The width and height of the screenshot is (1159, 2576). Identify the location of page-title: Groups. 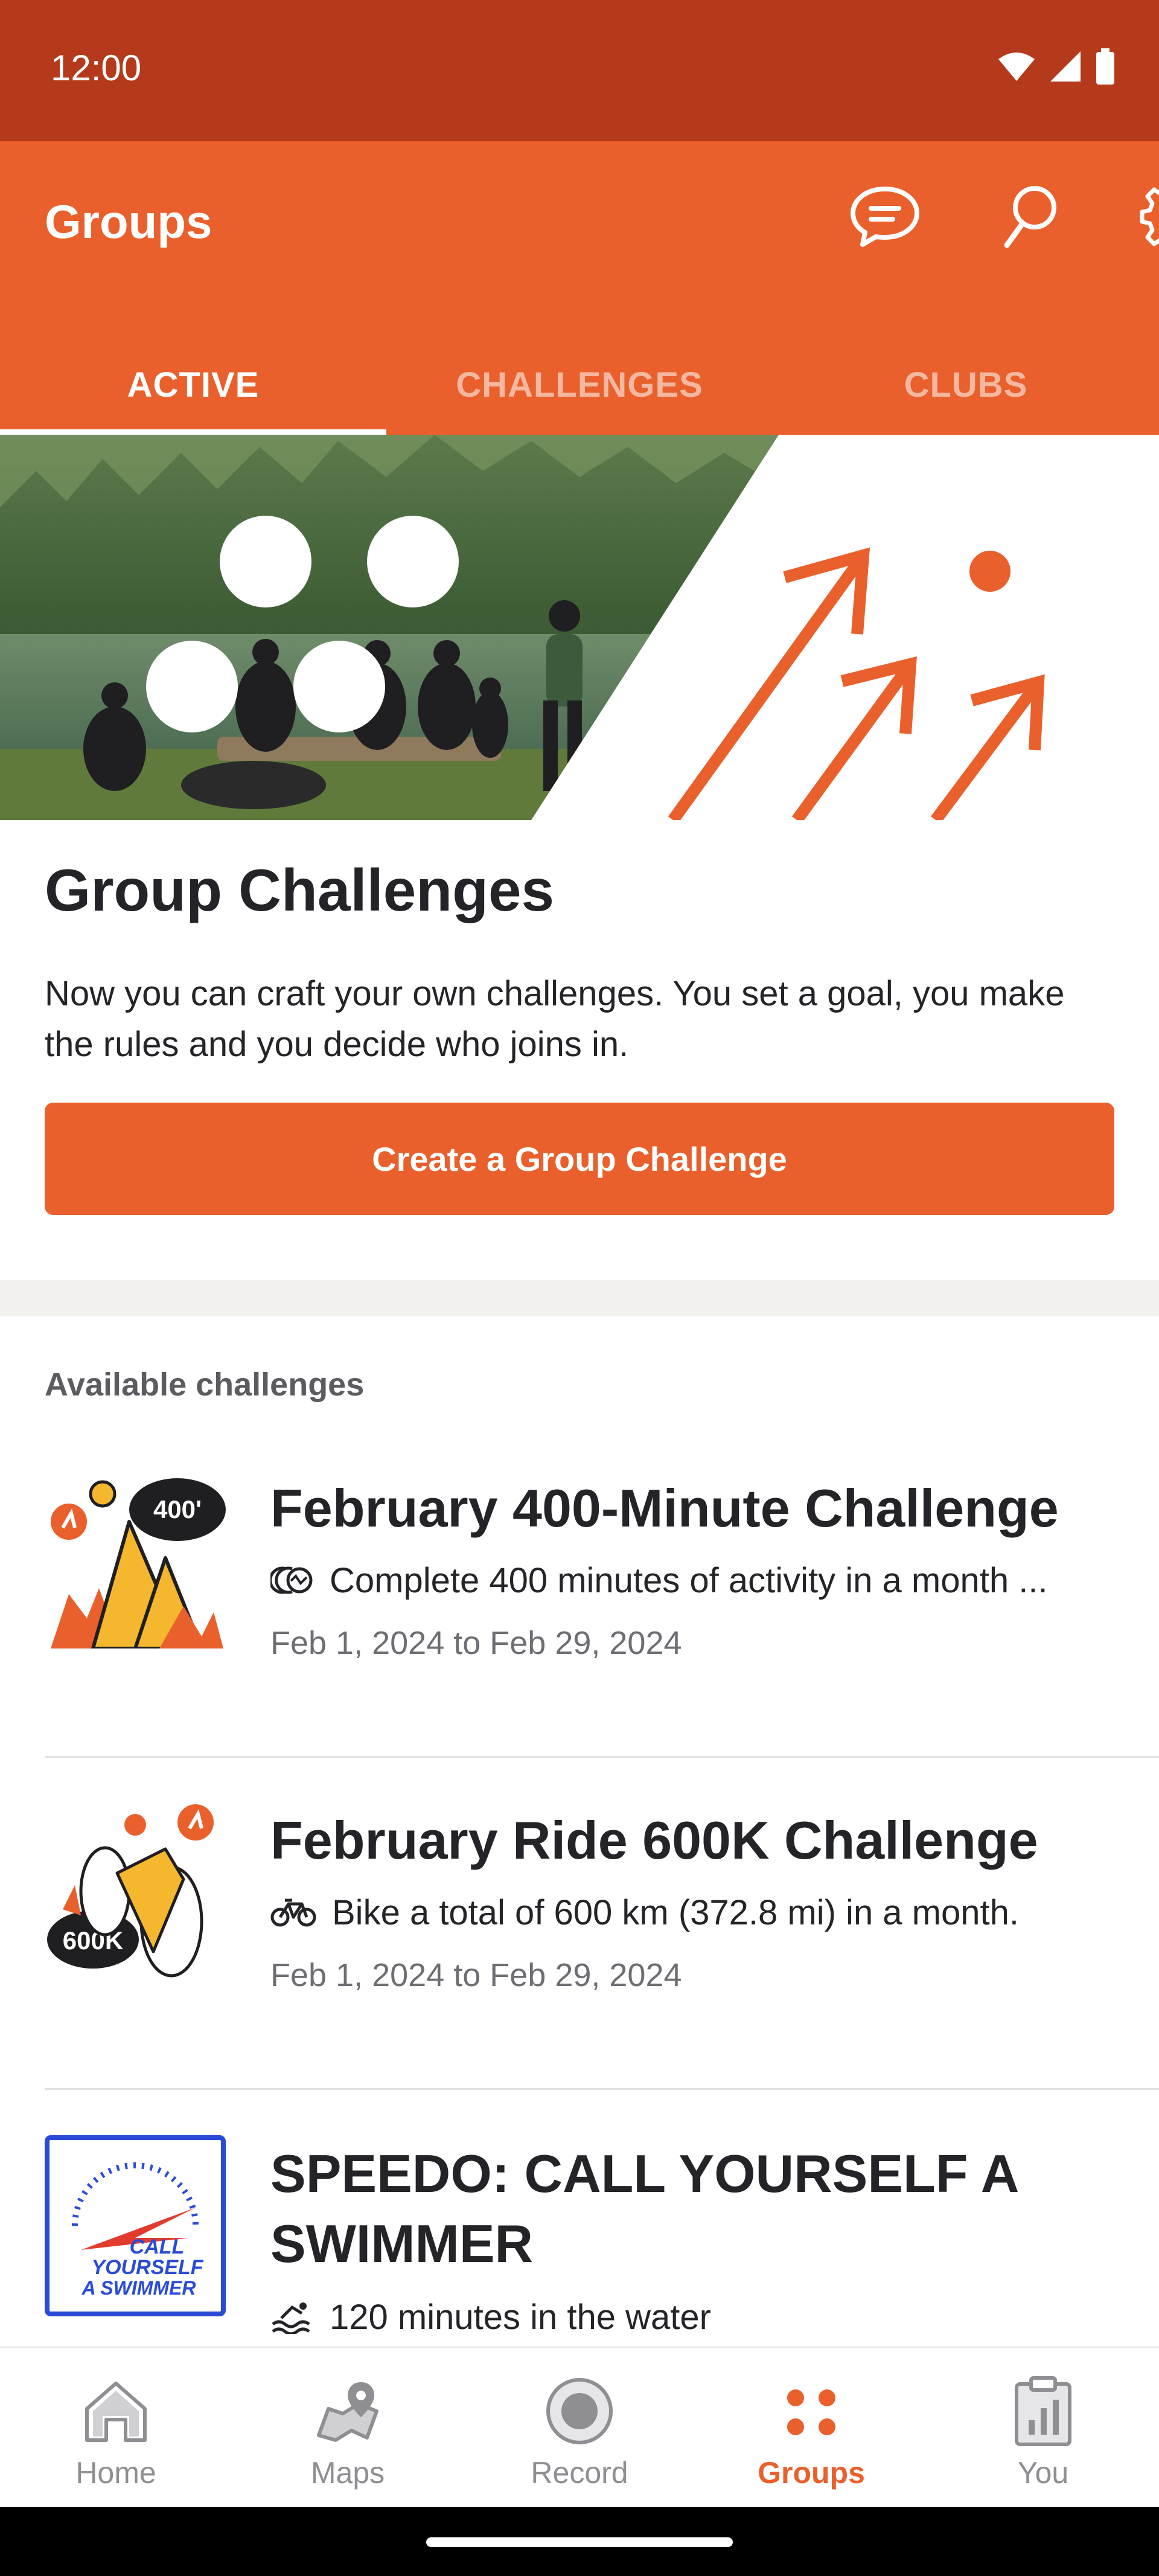
(128, 221).